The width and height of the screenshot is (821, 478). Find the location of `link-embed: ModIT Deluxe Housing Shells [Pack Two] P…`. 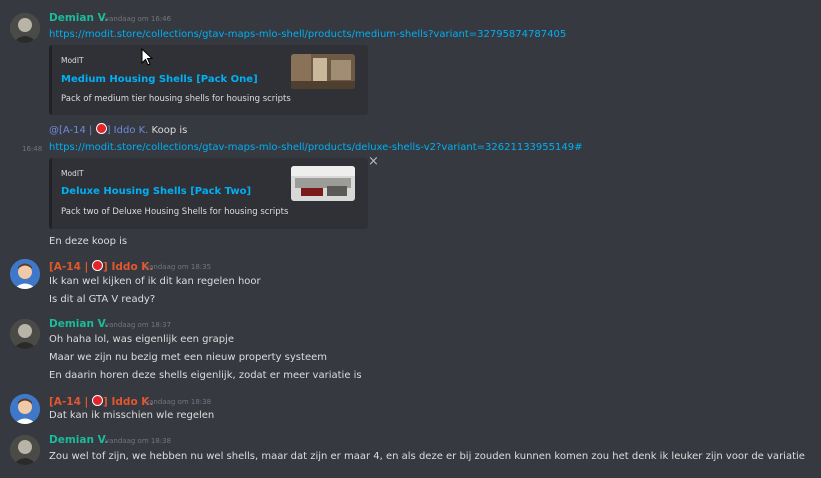

link-embed: ModIT Deluxe Housing Shells [Pack Two] P… is located at coordinates (208, 193).